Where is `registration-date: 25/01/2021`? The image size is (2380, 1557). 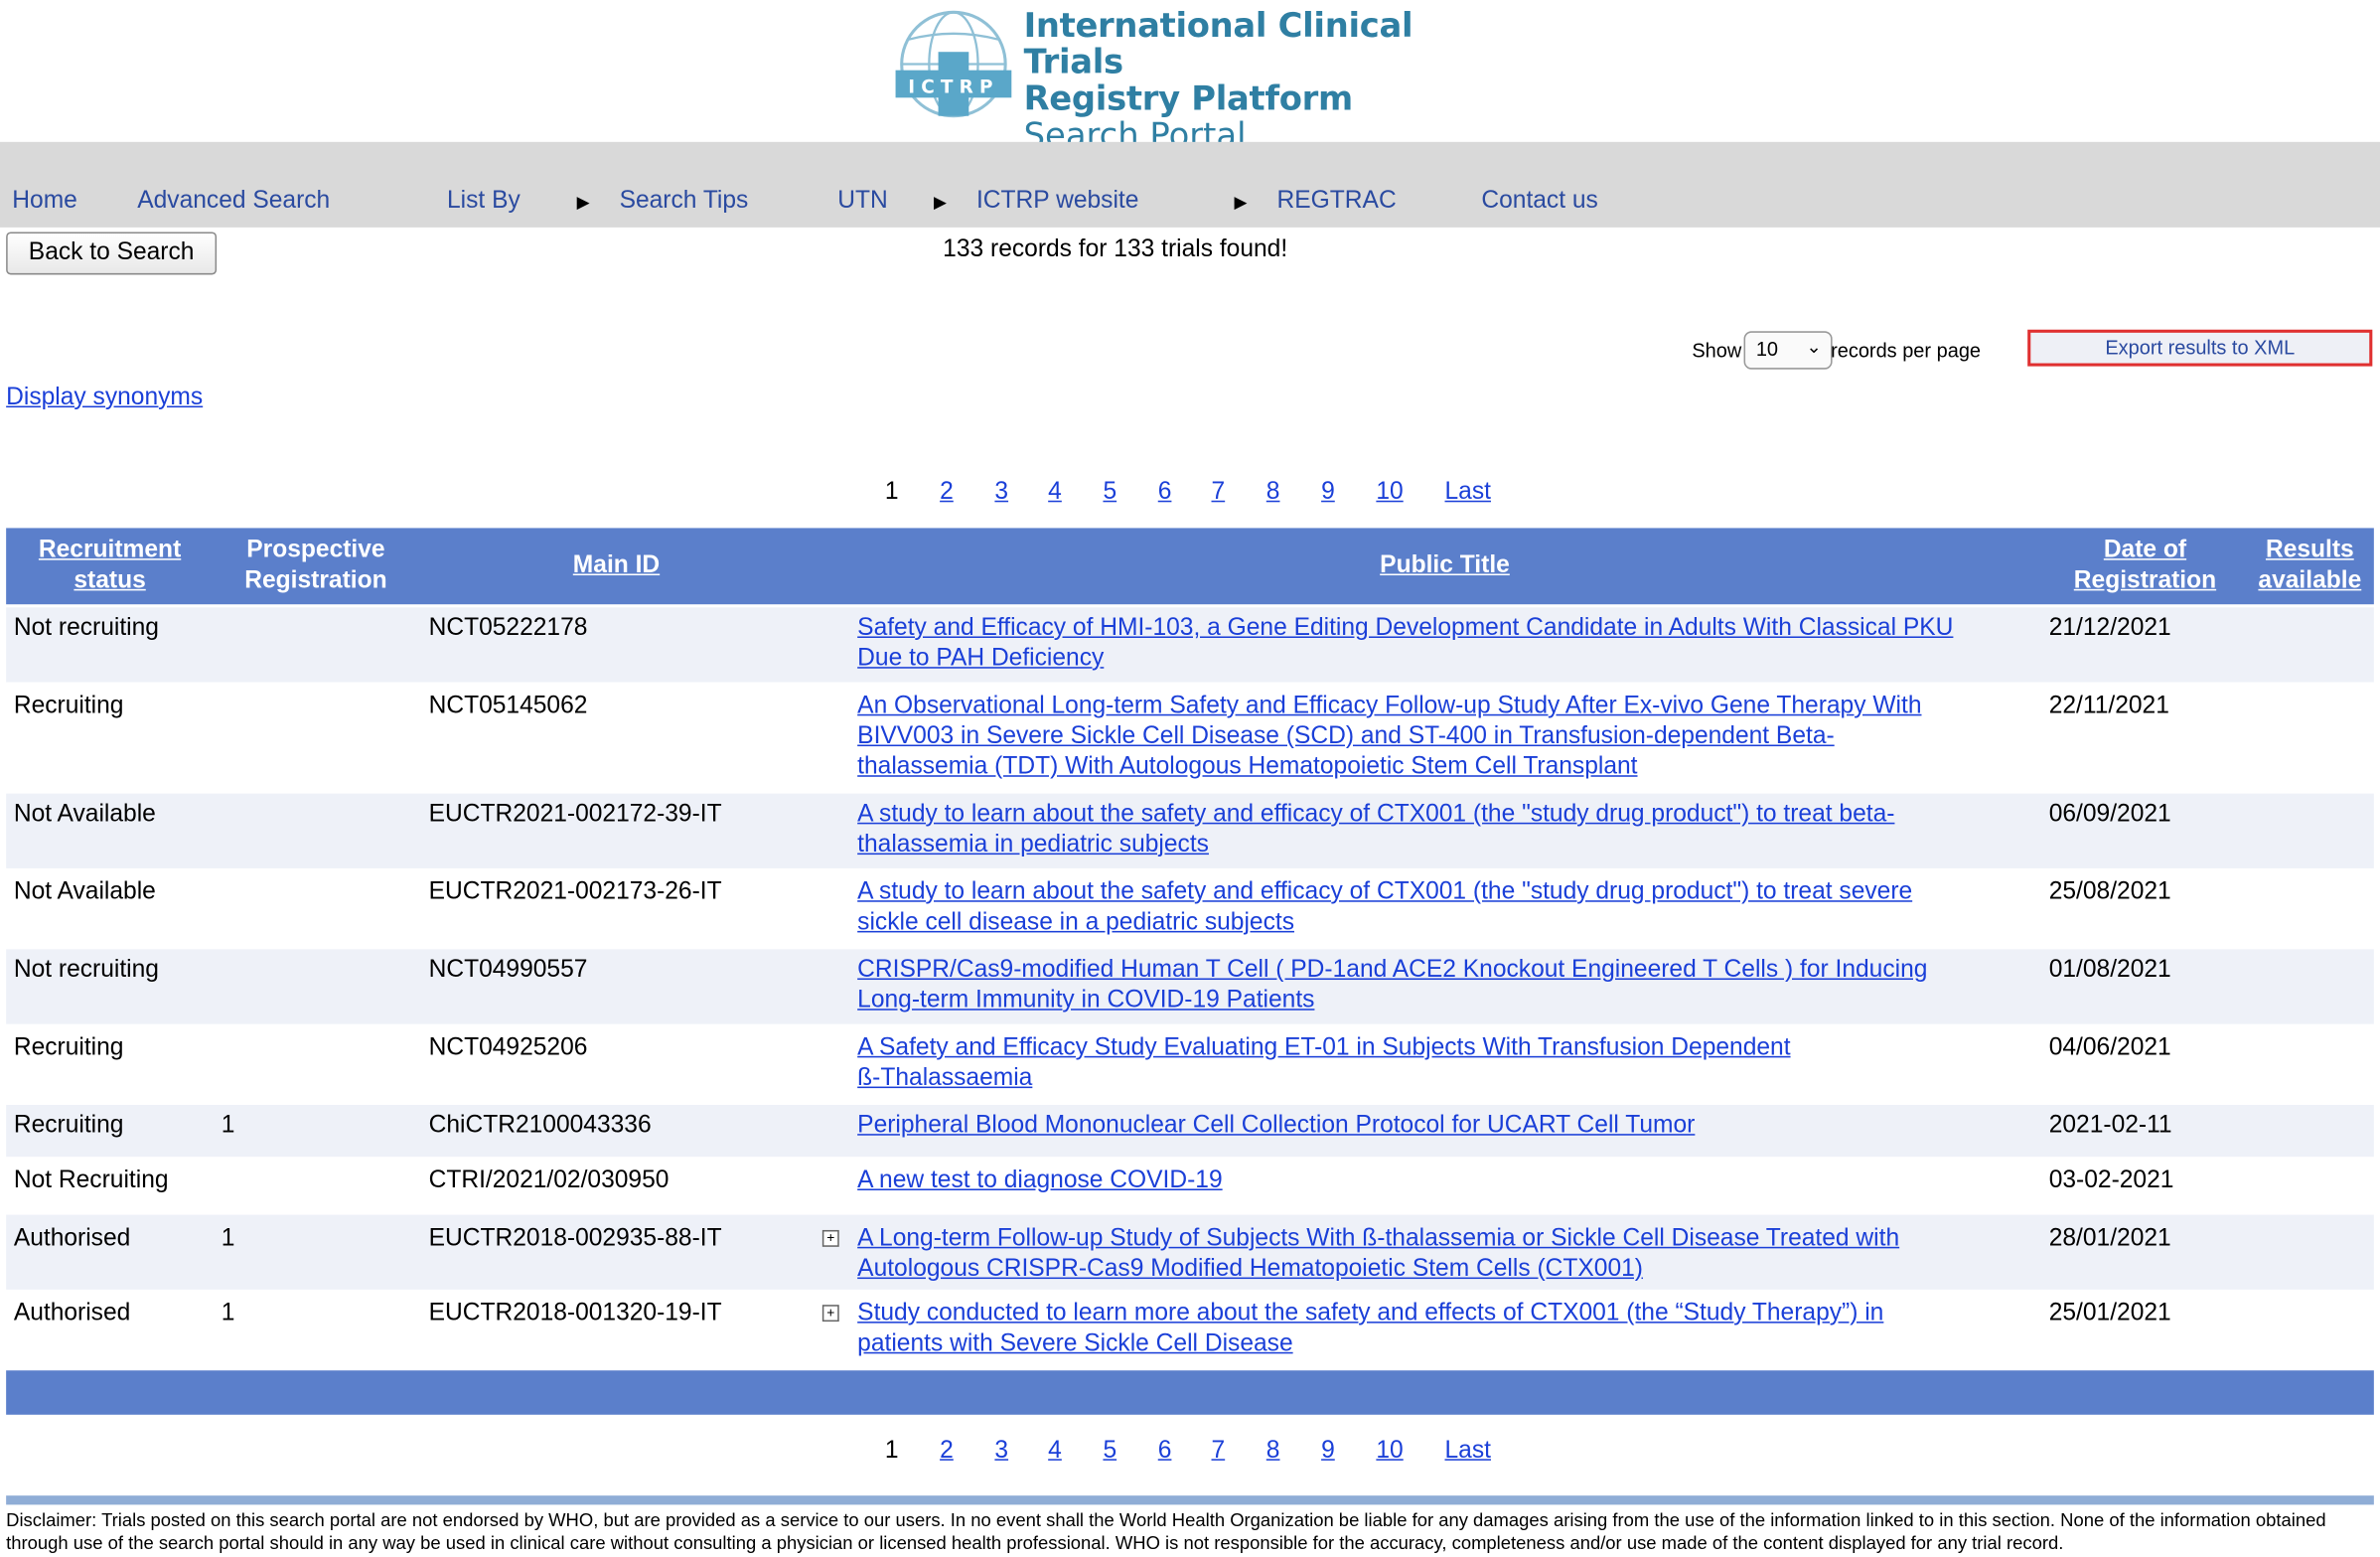
registration-date: 25/01/2021 is located at coordinates (2109, 1313).